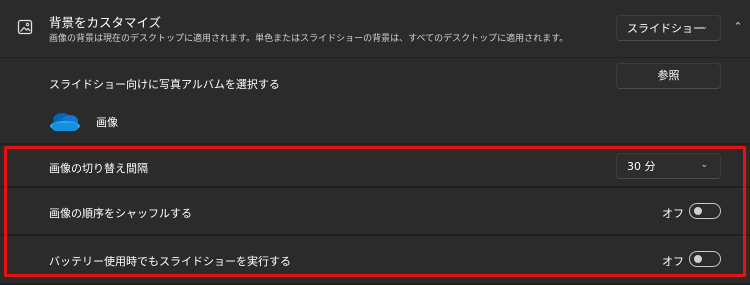  I want to click on background-type-value: スライドショー, so click(665, 28).